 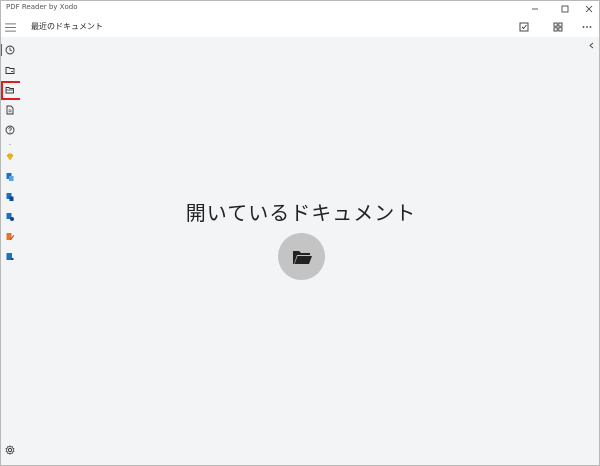 I want to click on open-documents-heading: 開いているドキュメント, so click(x=301, y=213).